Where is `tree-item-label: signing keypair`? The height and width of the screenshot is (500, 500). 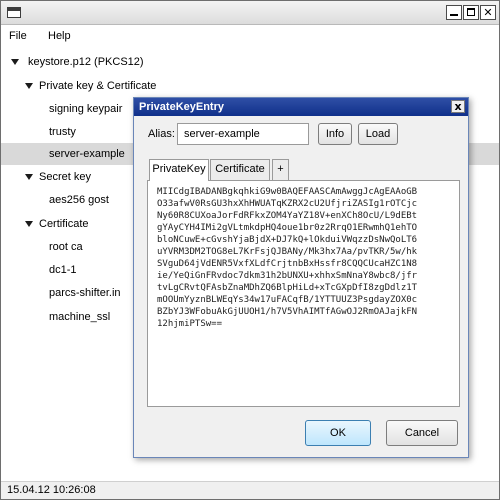
tree-item-label: signing keypair is located at coordinates (86, 109).